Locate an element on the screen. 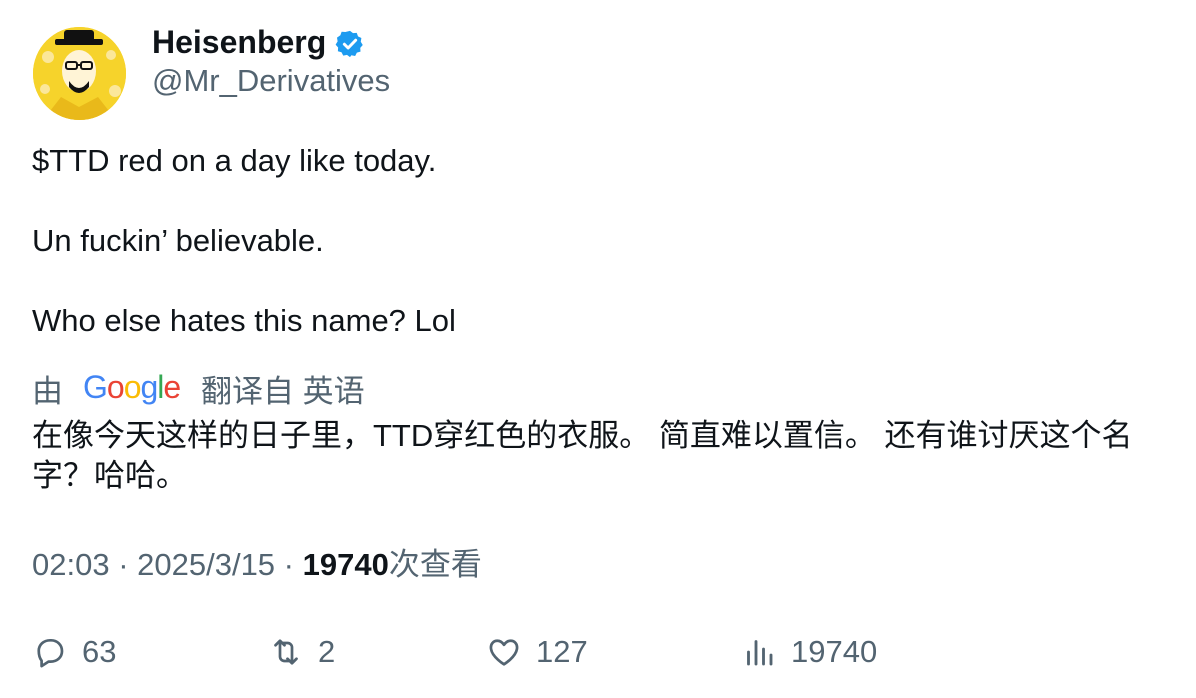 Image resolution: width=1196 pixels, height=698 pixels. tweet-meta: 02:03 · 2025/3/15 · 19740次查看 is located at coordinates (257, 565).